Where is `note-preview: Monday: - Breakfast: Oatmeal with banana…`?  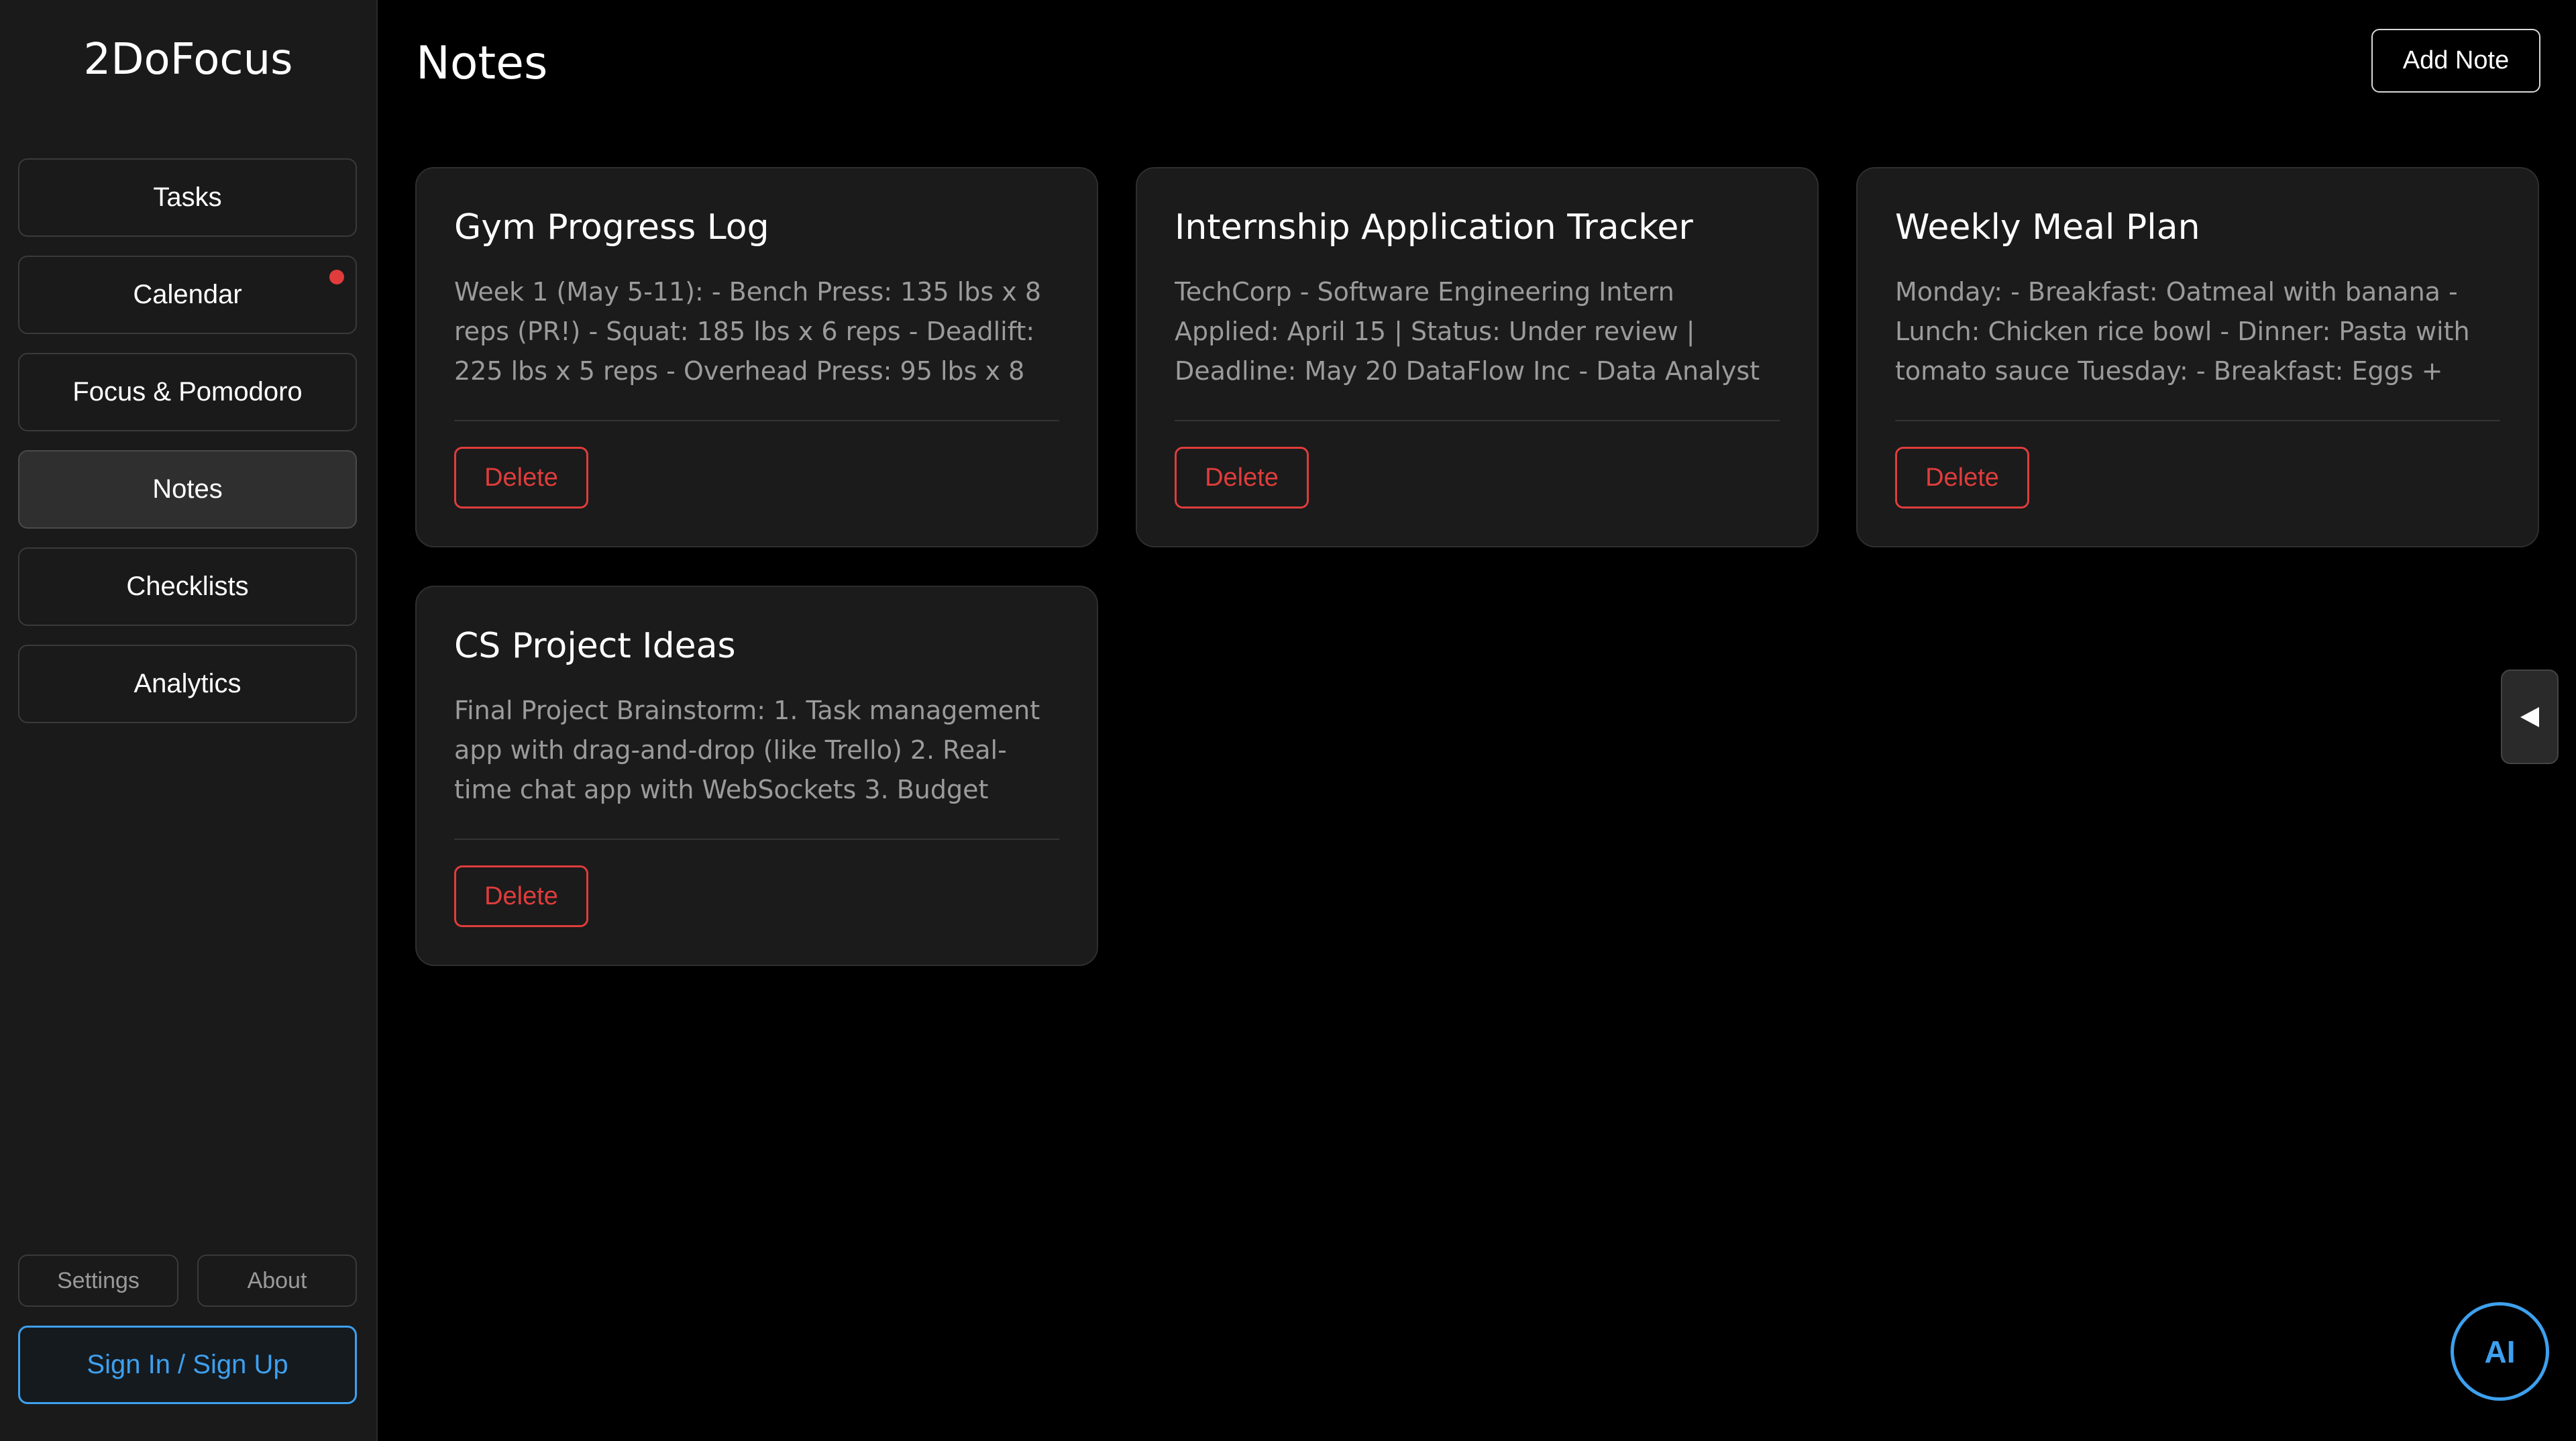
note-preview: Monday: - Breakfast: Oatmeal with banana… is located at coordinates (2182, 331).